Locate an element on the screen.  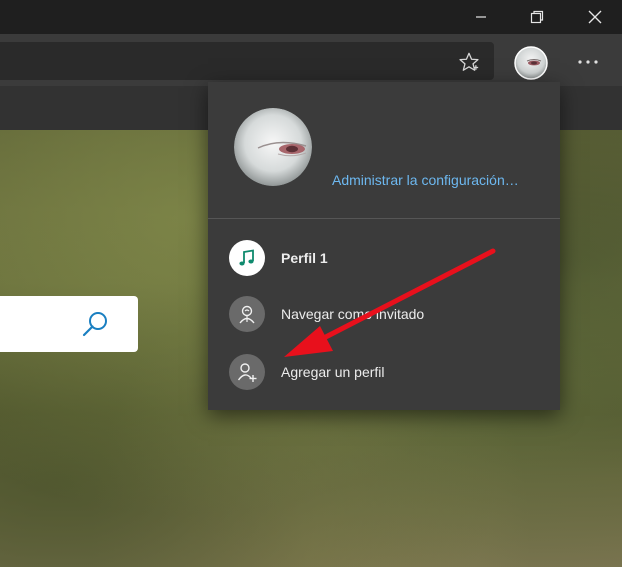
favorites-button is located at coordinates (469, 62).